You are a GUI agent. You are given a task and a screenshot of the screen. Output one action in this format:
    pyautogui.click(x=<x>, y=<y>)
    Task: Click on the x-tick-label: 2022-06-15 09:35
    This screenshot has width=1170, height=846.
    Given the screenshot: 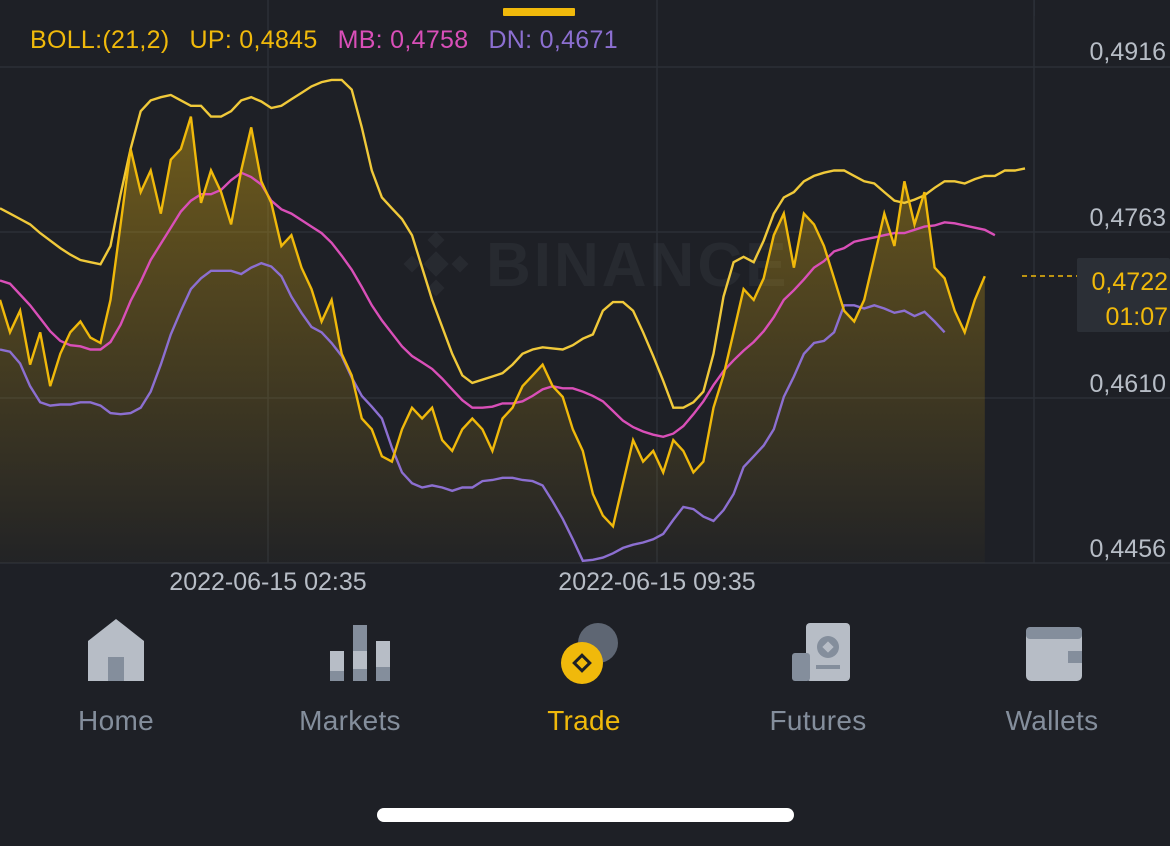 What is the action you would take?
    pyautogui.click(x=656, y=582)
    